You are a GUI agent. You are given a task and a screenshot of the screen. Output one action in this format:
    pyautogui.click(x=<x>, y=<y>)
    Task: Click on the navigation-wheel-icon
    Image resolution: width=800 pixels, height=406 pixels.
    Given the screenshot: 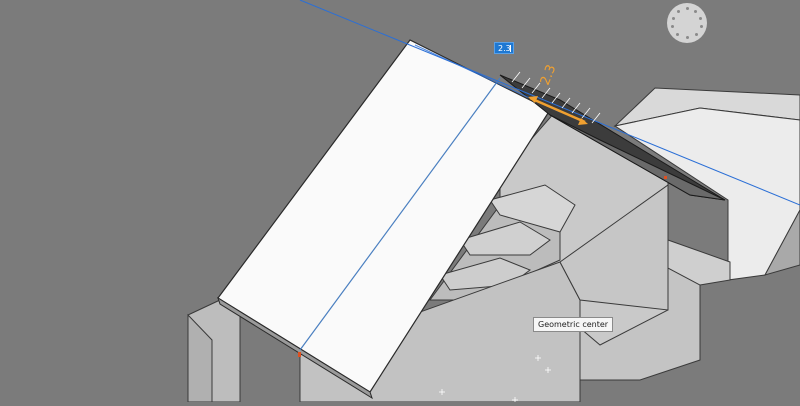 What is the action you would take?
    pyautogui.click(x=687, y=23)
    